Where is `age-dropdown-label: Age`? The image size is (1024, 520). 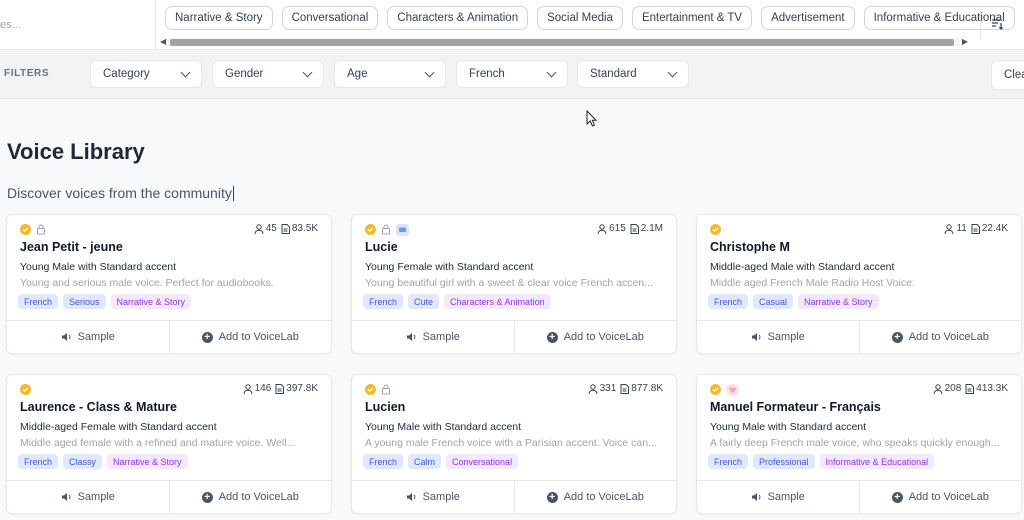
age-dropdown-label: Age is located at coordinates (357, 74).